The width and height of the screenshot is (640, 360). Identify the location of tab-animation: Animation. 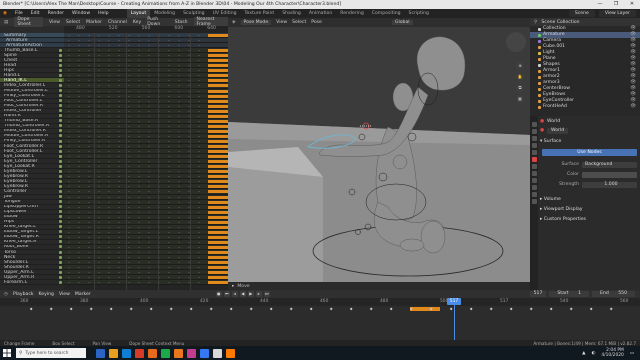
(320, 13).